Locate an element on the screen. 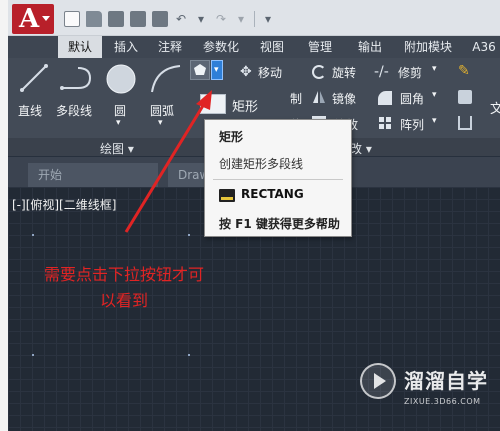  watermark-url: ZIXUE.3D66.COM is located at coordinates (442, 401).